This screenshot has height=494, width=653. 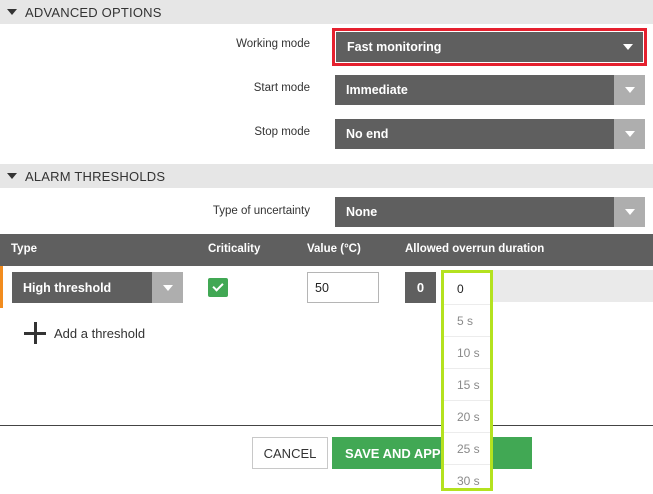 What do you see at coordinates (1, 287) in the screenshot?
I see `row-accent-bar` at bounding box center [1, 287].